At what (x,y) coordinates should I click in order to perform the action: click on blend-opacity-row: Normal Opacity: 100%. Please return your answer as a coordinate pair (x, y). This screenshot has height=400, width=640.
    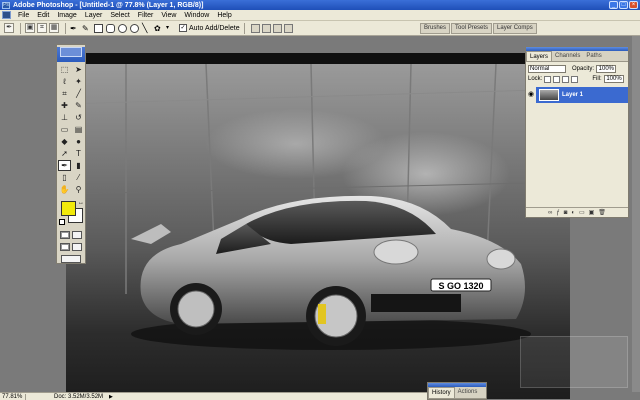
    Looking at the image, I should click on (577, 69).